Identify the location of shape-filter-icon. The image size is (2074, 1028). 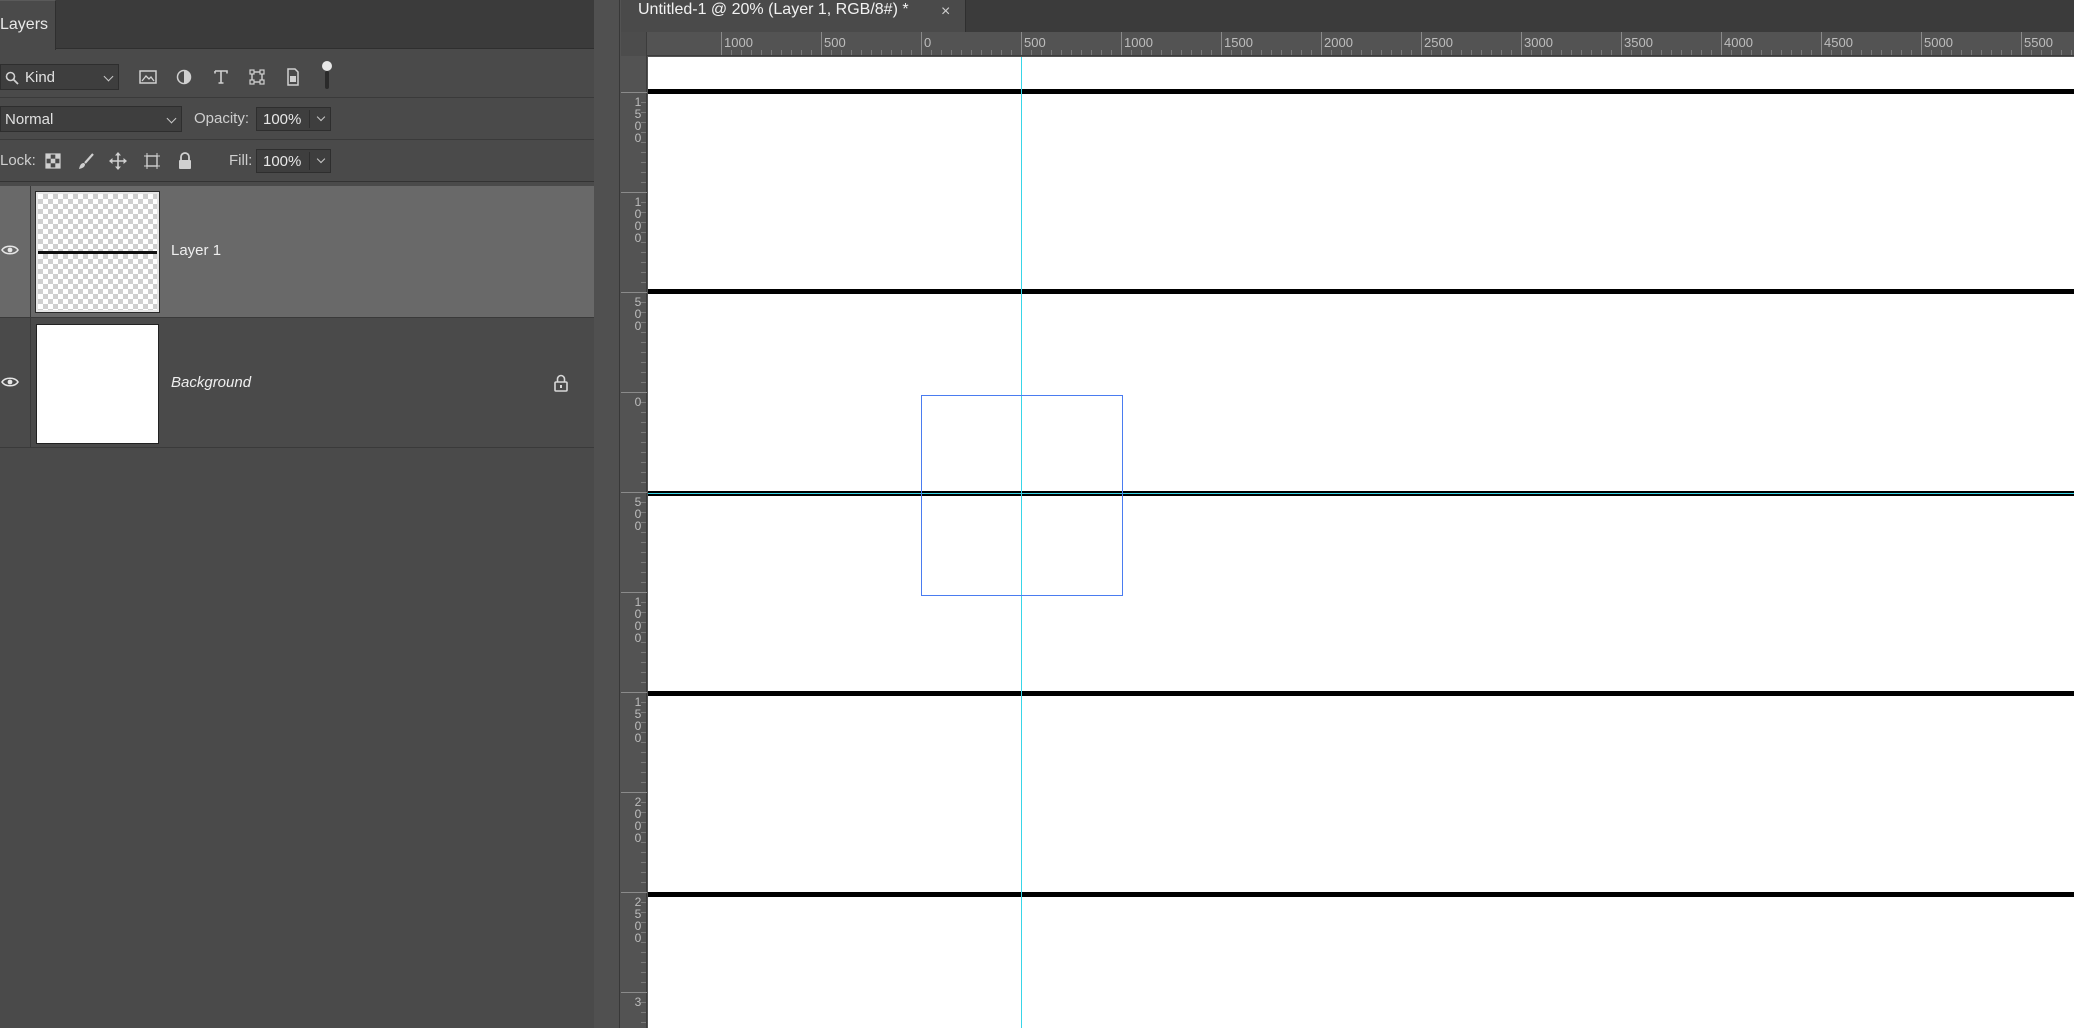
(257, 77).